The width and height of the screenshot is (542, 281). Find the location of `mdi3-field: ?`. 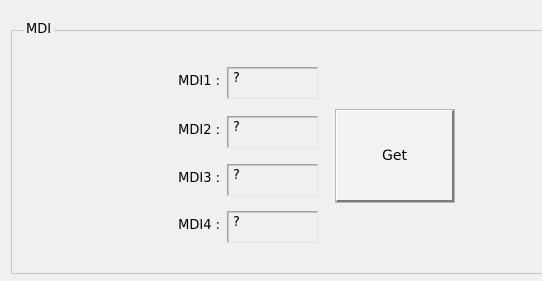

mdi3-field: ? is located at coordinates (272, 180).